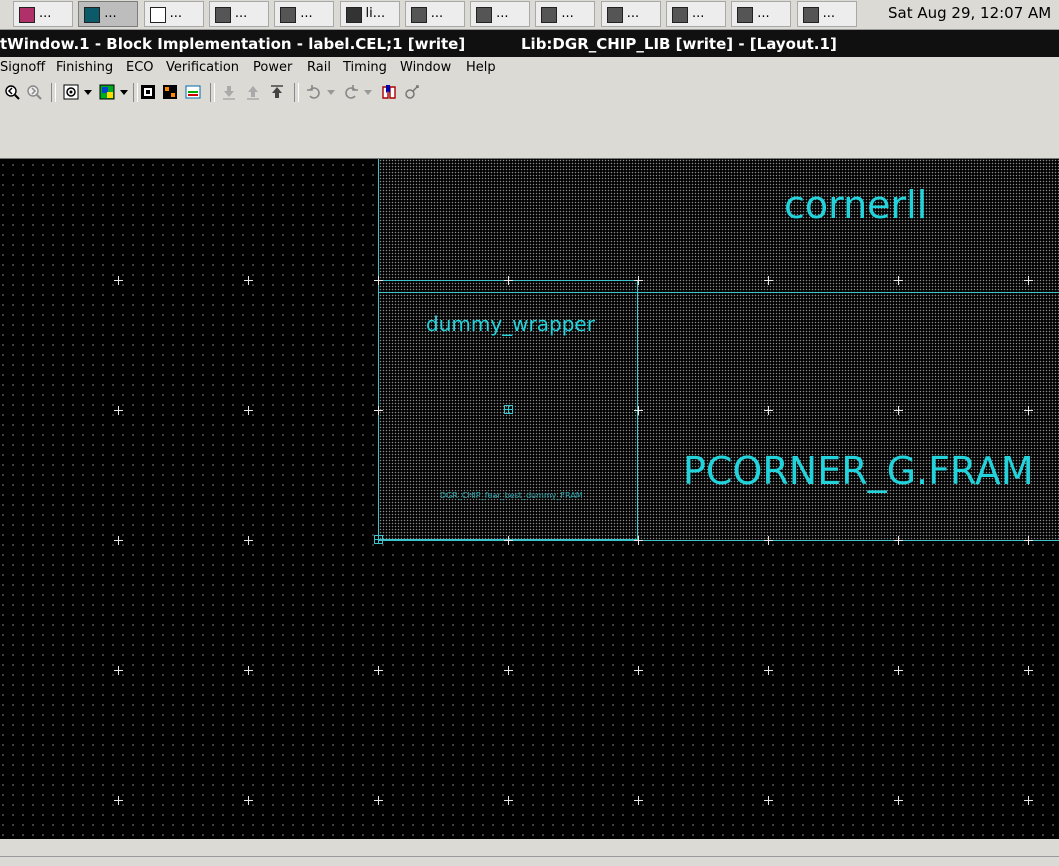 This screenshot has width=1059, height=866. What do you see at coordinates (412, 92) in the screenshot?
I see `settings-icon` at bounding box center [412, 92].